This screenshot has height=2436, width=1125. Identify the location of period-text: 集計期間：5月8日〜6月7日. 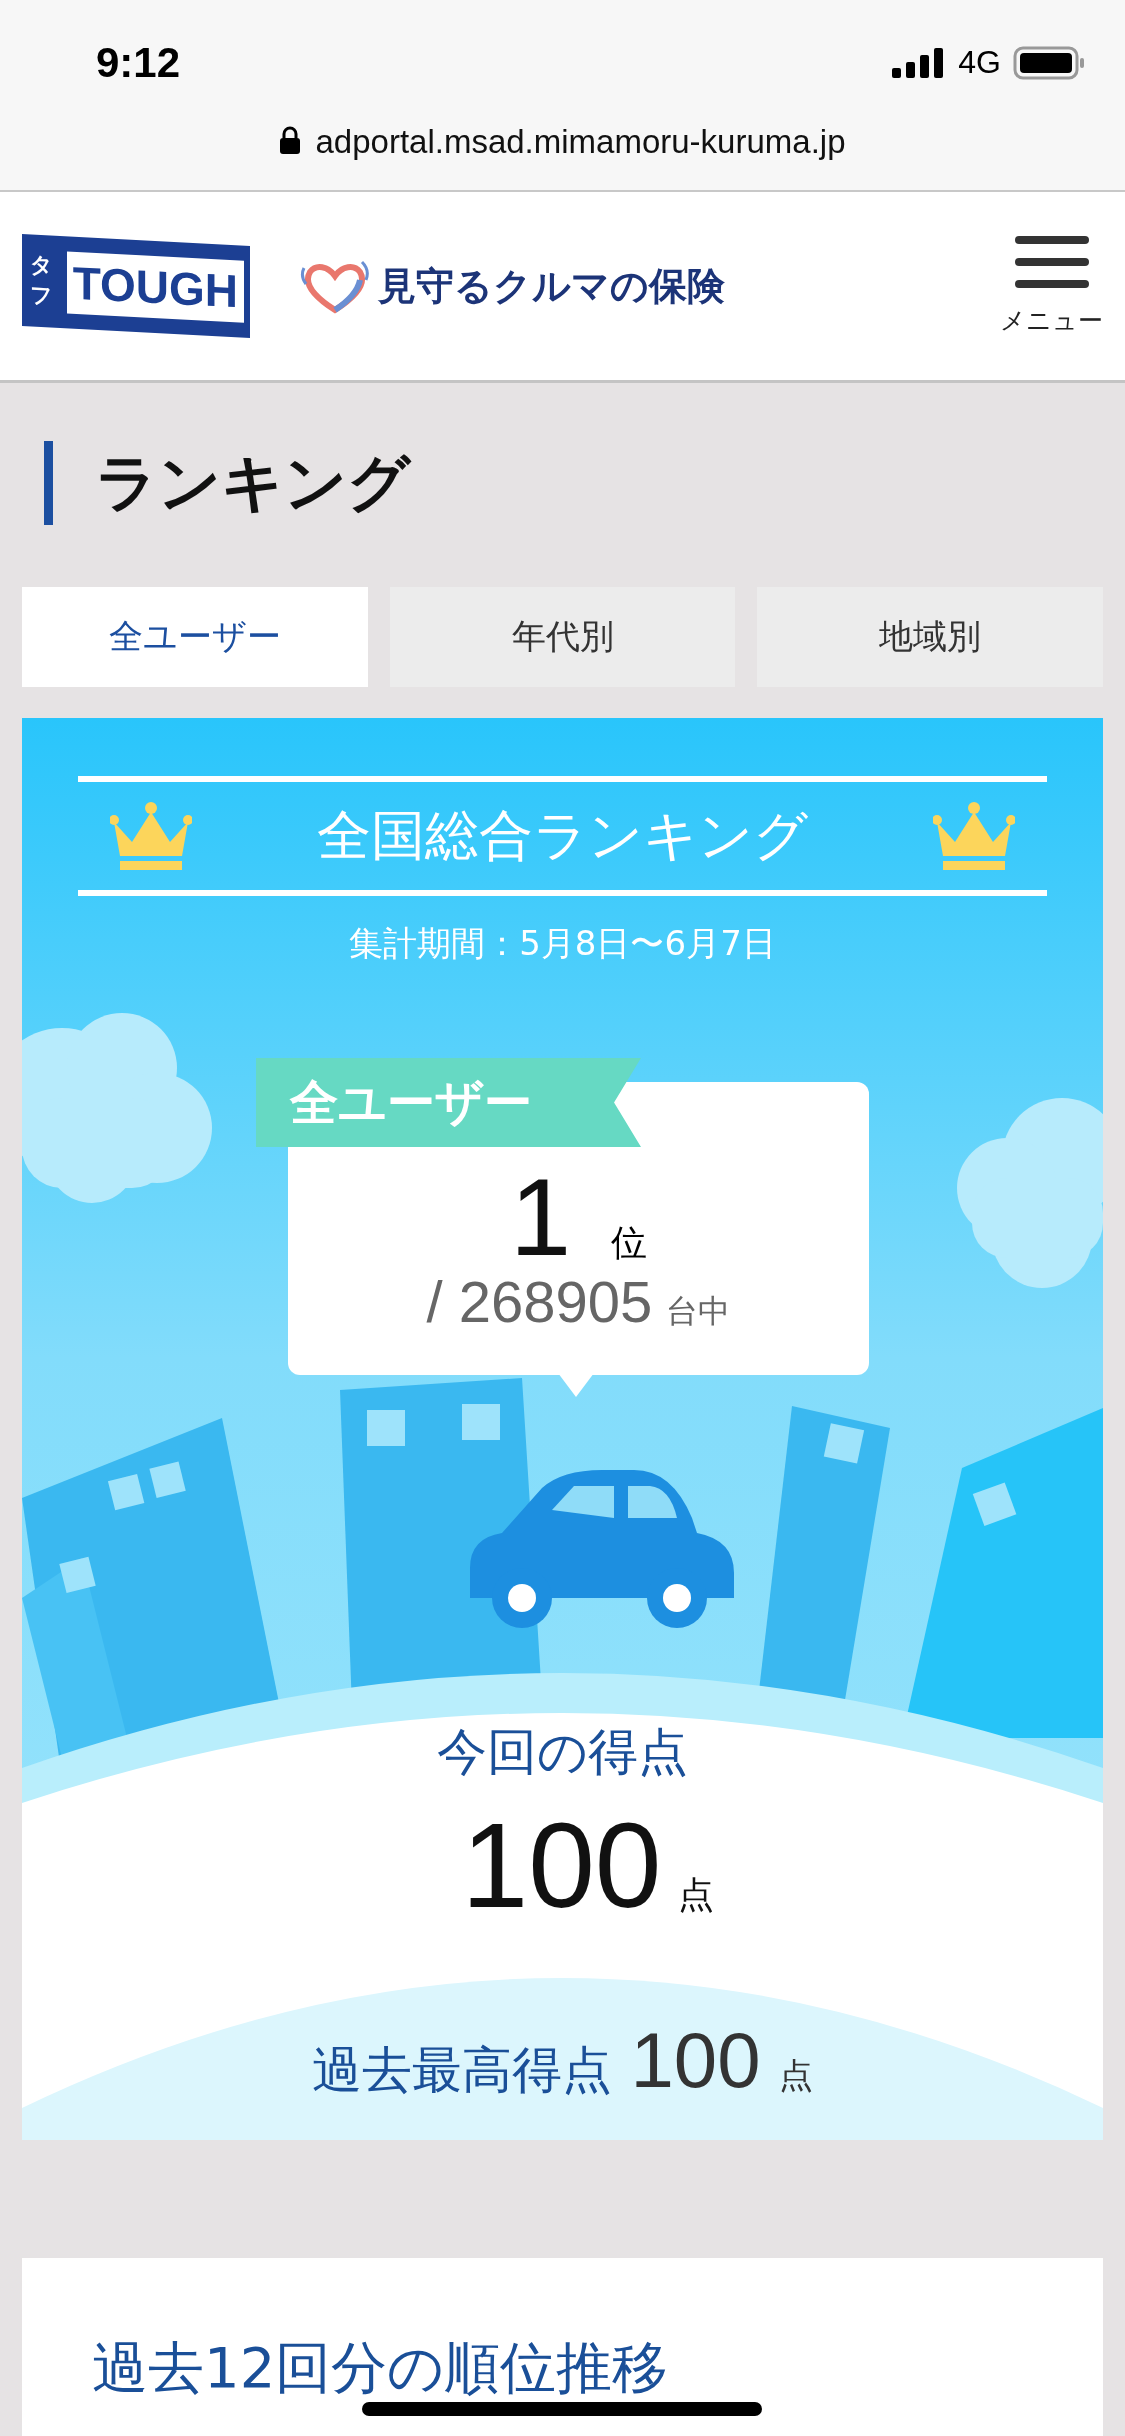
(562, 943).